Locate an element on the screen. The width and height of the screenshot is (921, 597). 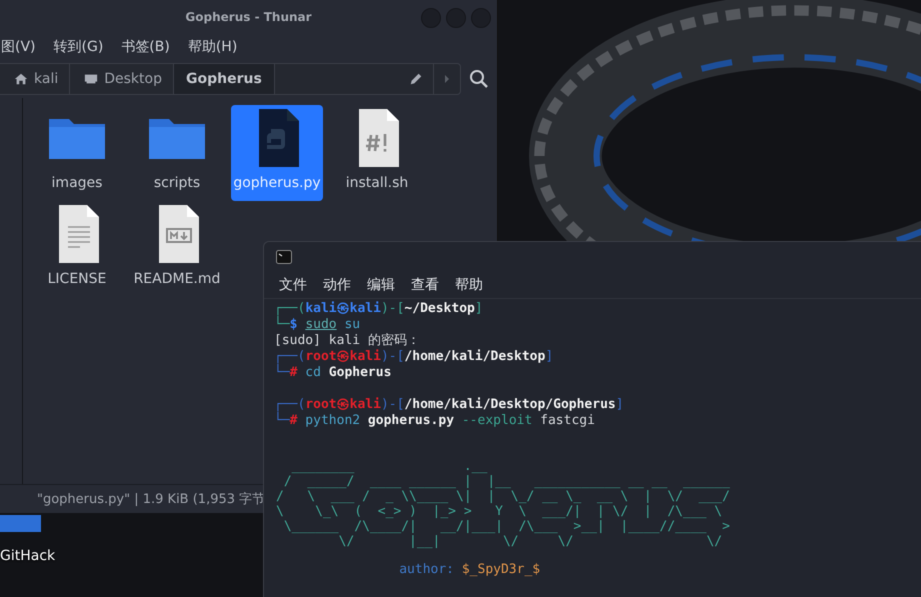
search-icon is located at coordinates (479, 79).